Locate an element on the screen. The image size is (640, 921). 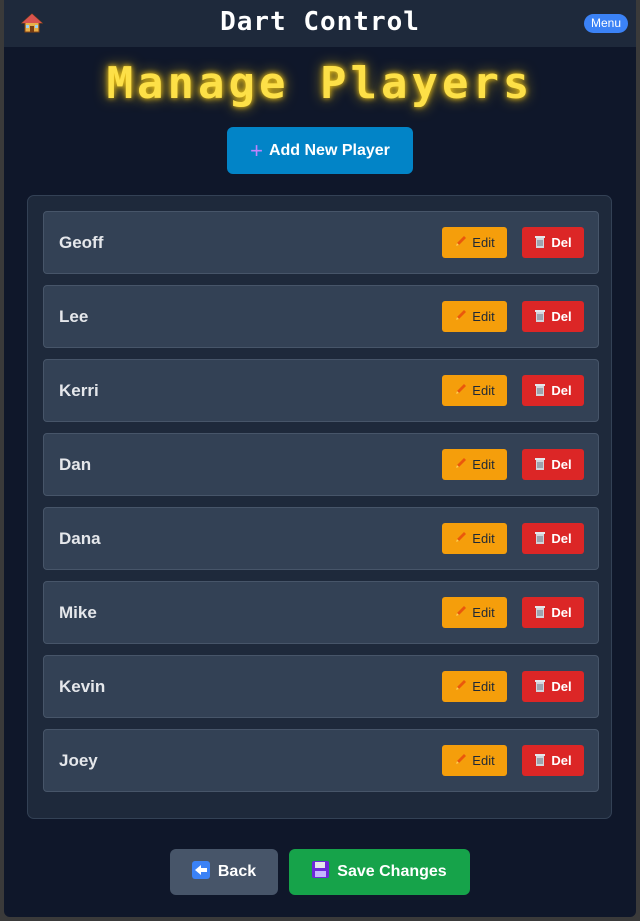
player-row: Lee Edit Del is located at coordinates (321, 316).